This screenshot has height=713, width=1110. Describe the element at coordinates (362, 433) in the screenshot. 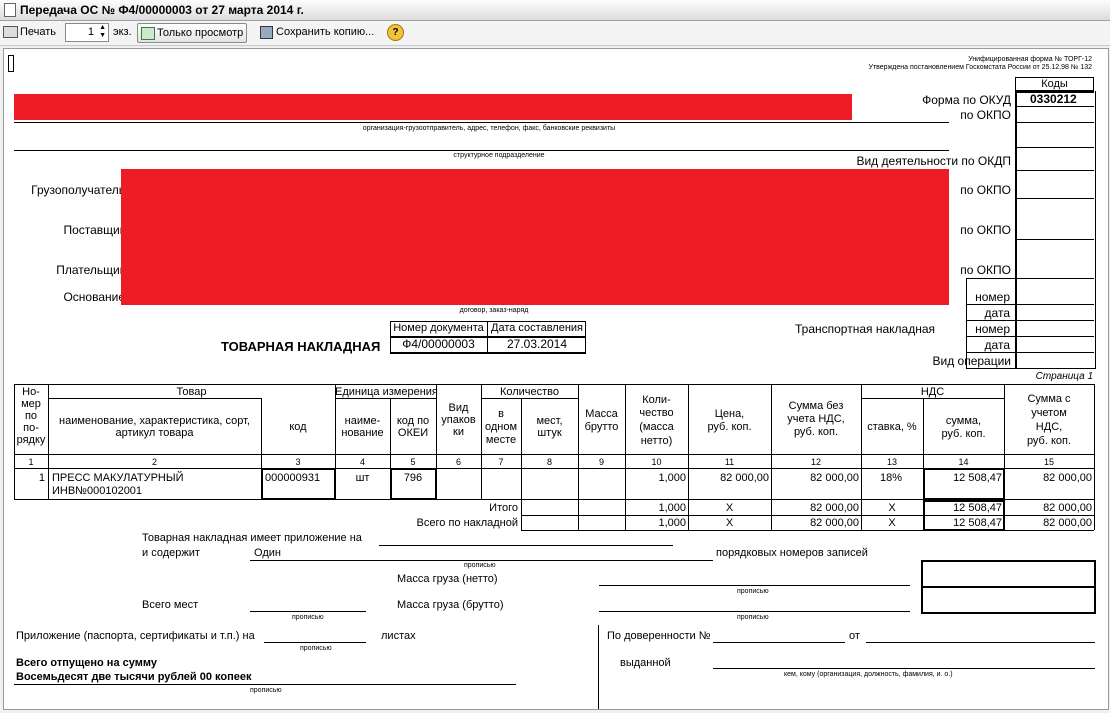

I see `h-unit-name-2: нование` at that location.